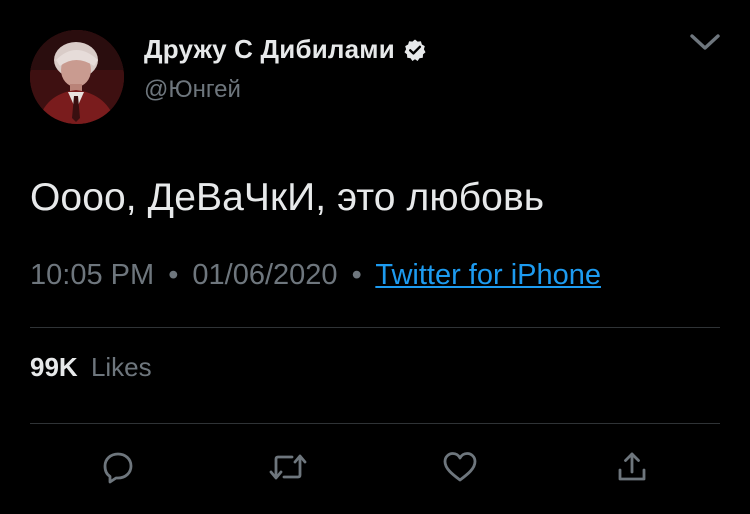 This screenshot has height=514, width=750. I want to click on likes-stat: 99K Likes, so click(91, 367).